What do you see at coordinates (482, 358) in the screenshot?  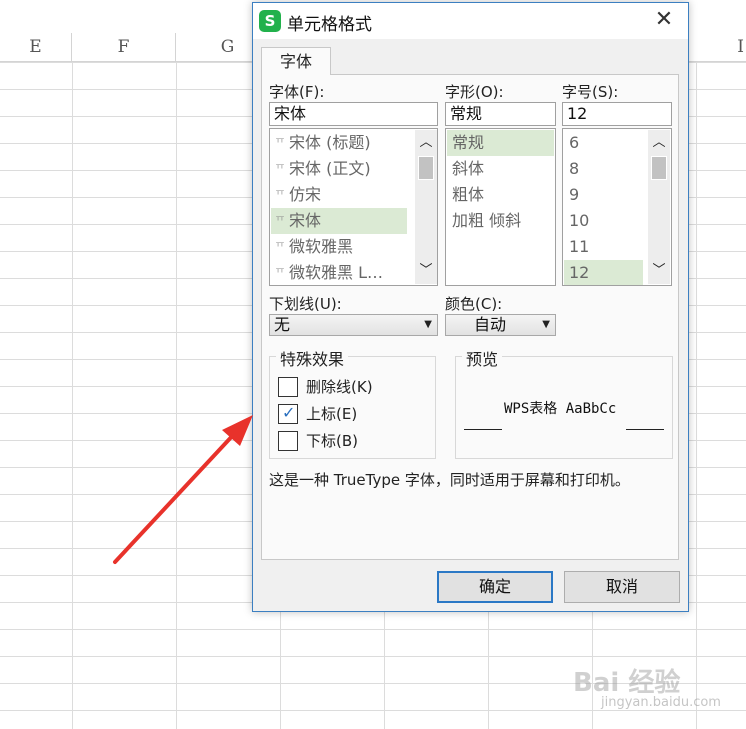 I see `preview-title: 预览` at bounding box center [482, 358].